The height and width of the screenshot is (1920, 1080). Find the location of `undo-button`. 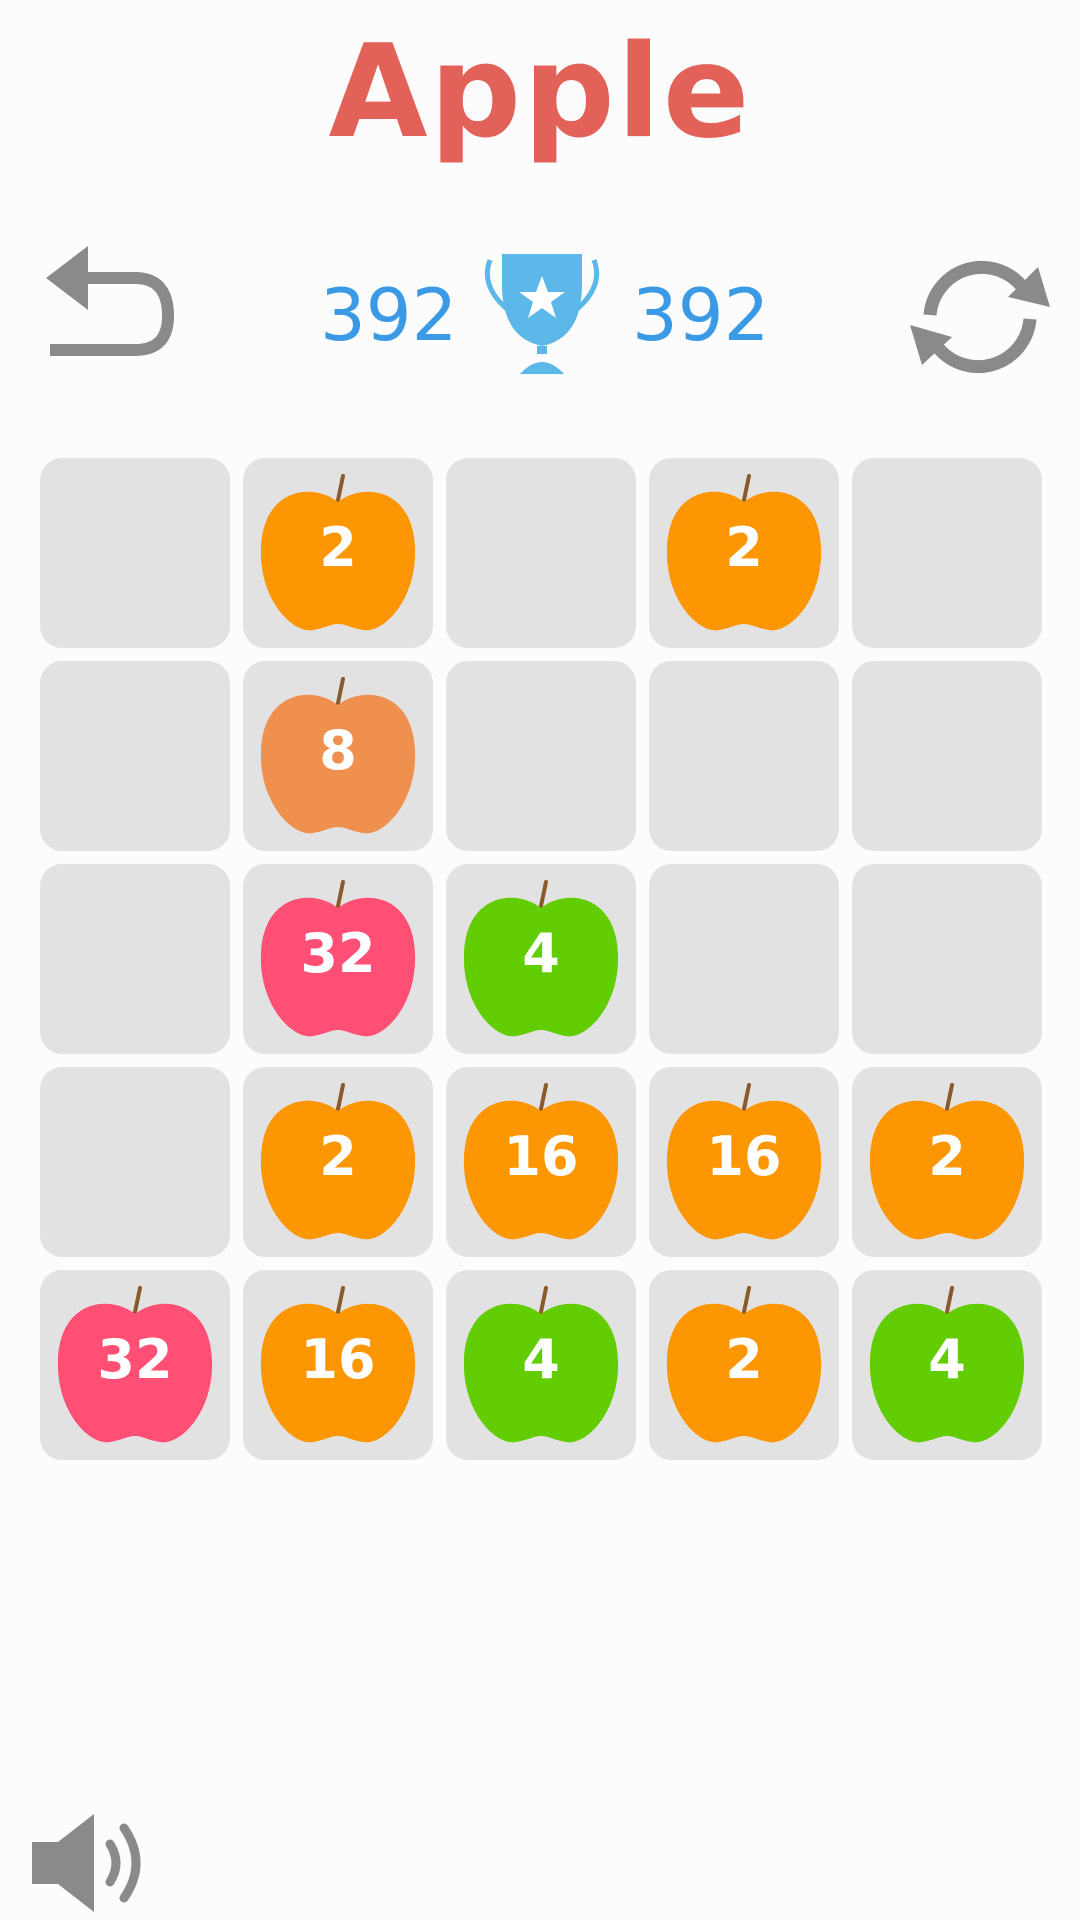

undo-button is located at coordinates (110, 303).